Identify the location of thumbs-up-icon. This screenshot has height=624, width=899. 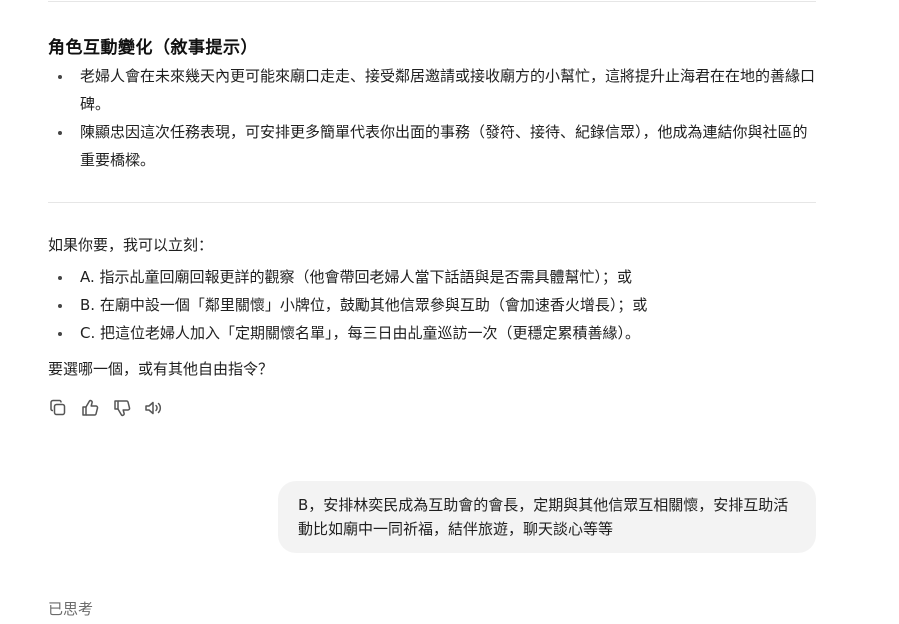
(90, 407).